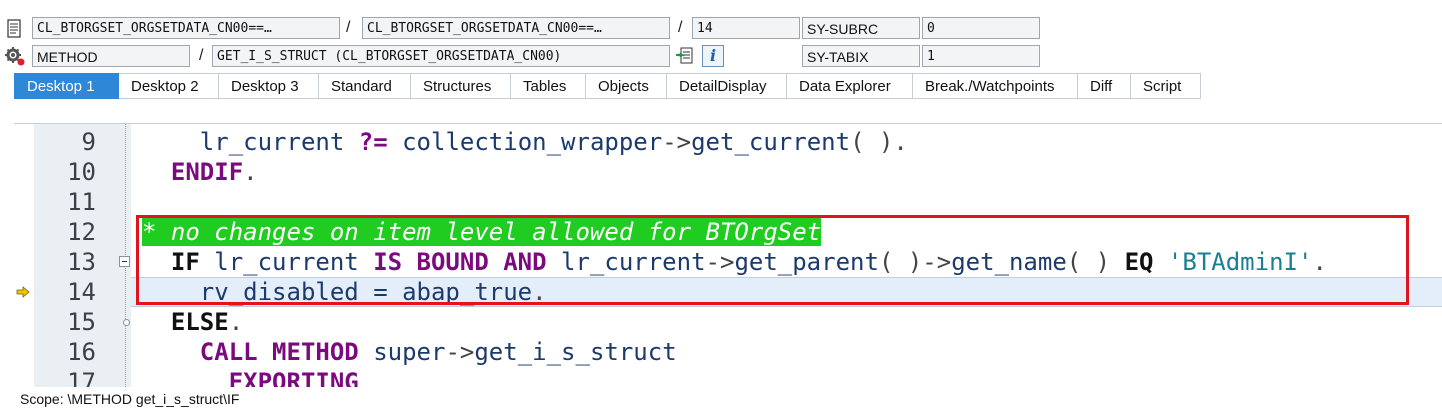 The width and height of the screenshot is (1442, 410). I want to click on tab-desktop-2: Desktop 2, so click(169, 86).